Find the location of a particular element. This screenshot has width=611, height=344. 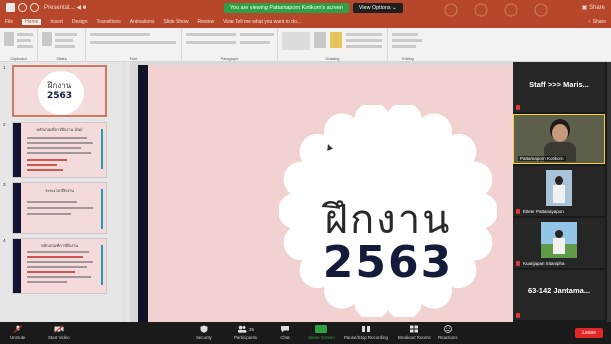

paragraph-group: Paragraph is located at coordinates (230, 45).